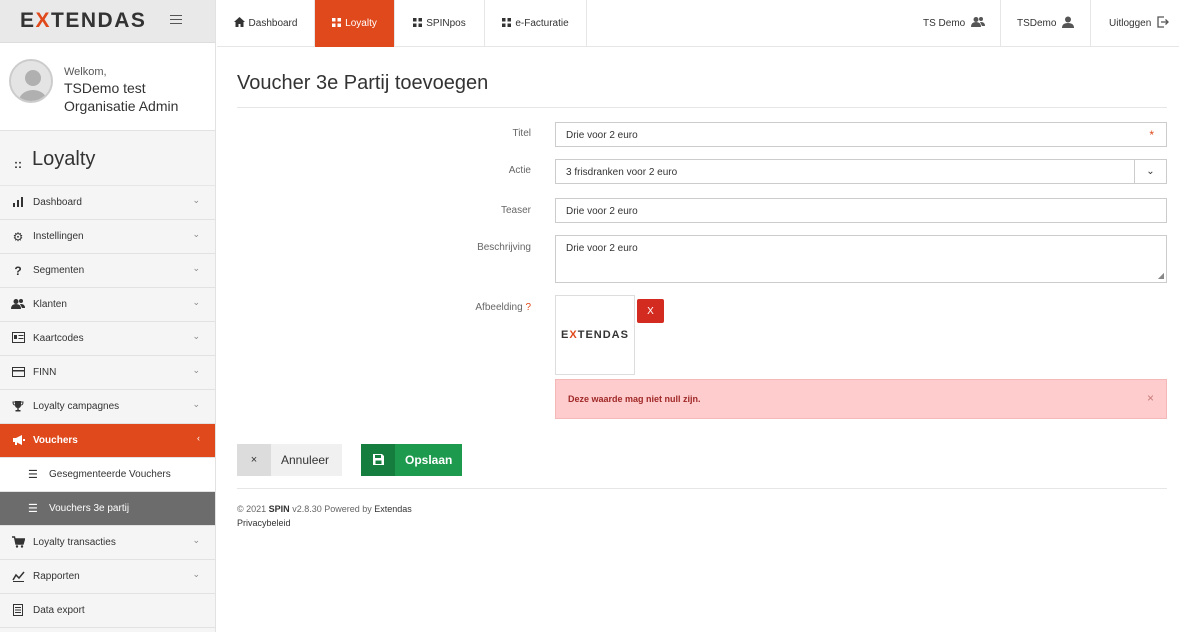  I want to click on tab-loyalty: Loyalty, so click(355, 23).